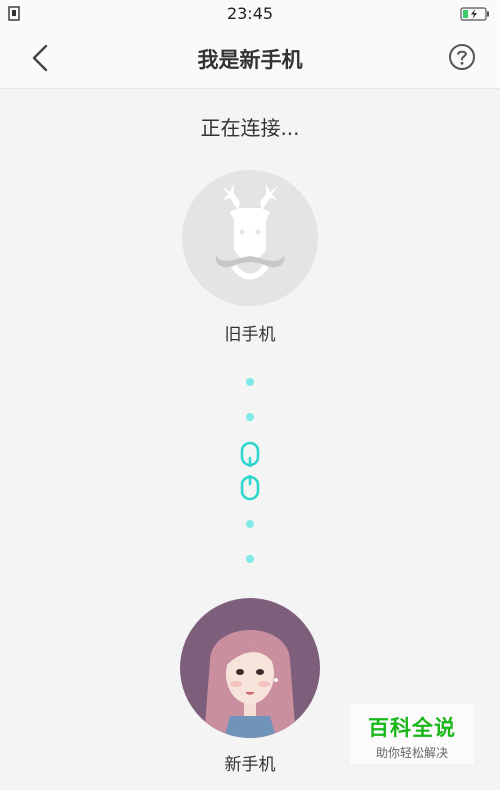  Describe the element at coordinates (412, 728) in the screenshot. I see `watermark-title: 百科全说` at that location.